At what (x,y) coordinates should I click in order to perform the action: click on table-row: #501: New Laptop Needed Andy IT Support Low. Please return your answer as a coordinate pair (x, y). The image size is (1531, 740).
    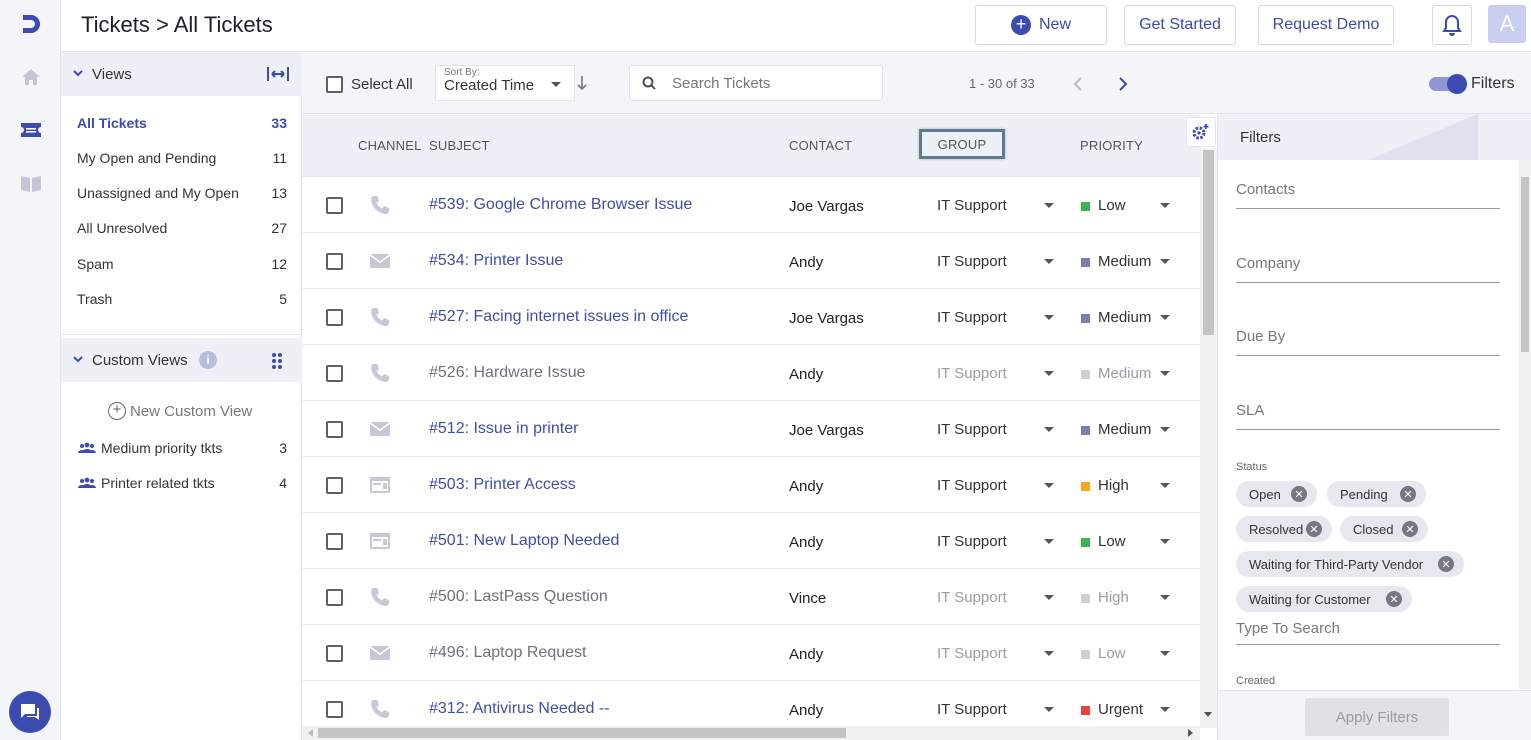
    Looking at the image, I should click on (751, 541).